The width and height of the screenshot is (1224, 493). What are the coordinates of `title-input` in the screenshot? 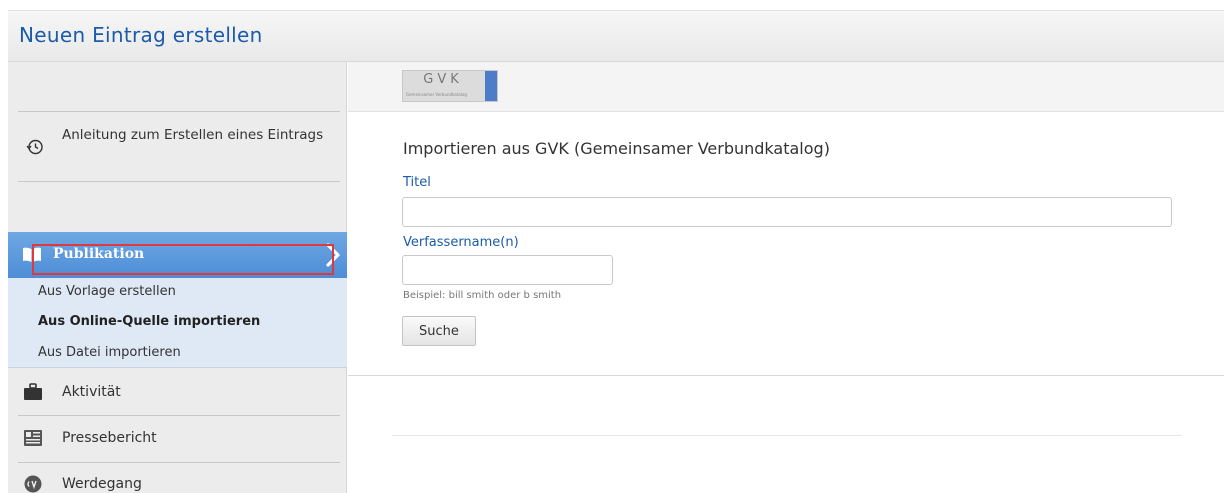 It's located at (787, 212).